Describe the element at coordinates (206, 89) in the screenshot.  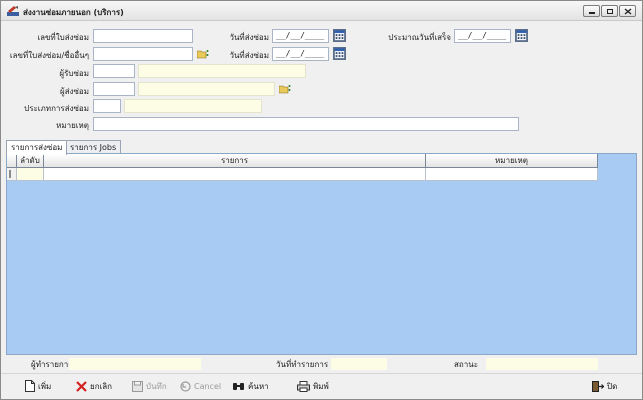
I see `sender-name-field` at that location.